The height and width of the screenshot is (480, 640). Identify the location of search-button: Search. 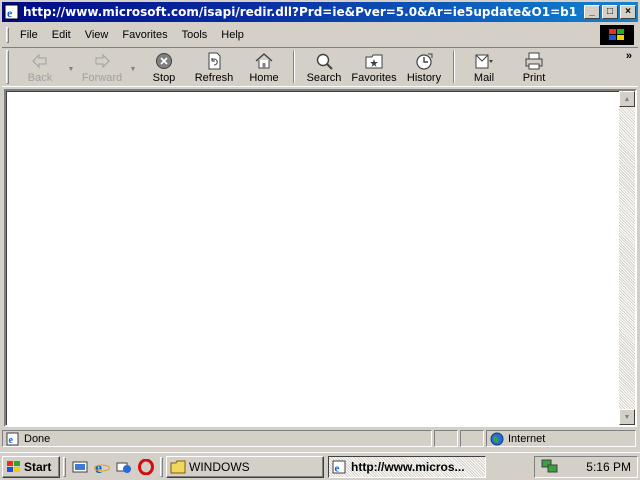
(324, 67).